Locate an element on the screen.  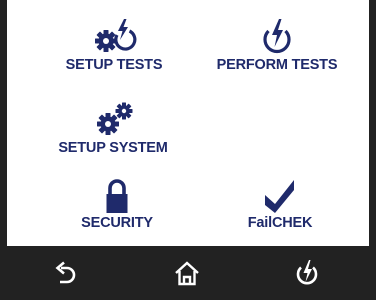
power-icon is located at coordinates (307, 272).